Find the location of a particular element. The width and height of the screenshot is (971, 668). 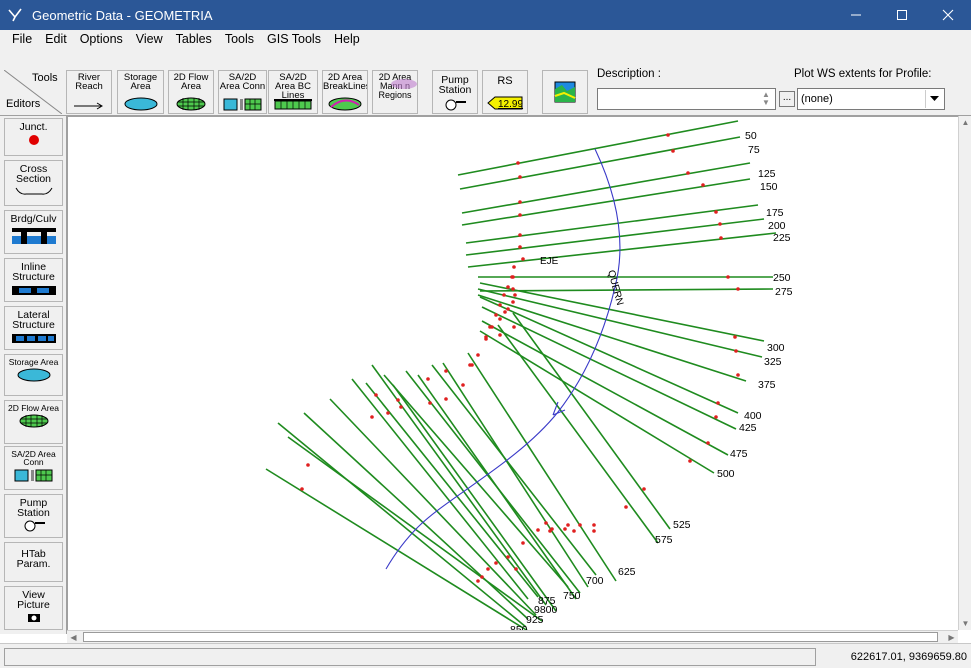

scroll-down-arrow-icon: ▼ is located at coordinates (965, 623).